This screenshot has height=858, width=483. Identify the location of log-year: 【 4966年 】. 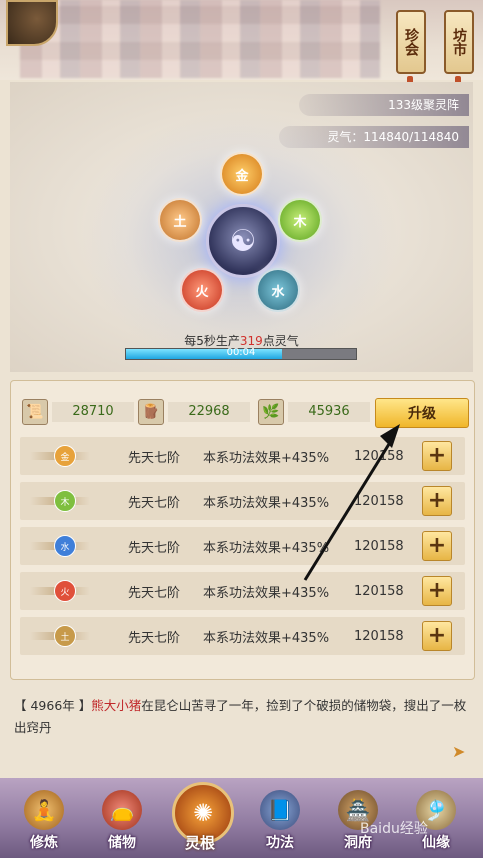
(53, 705).